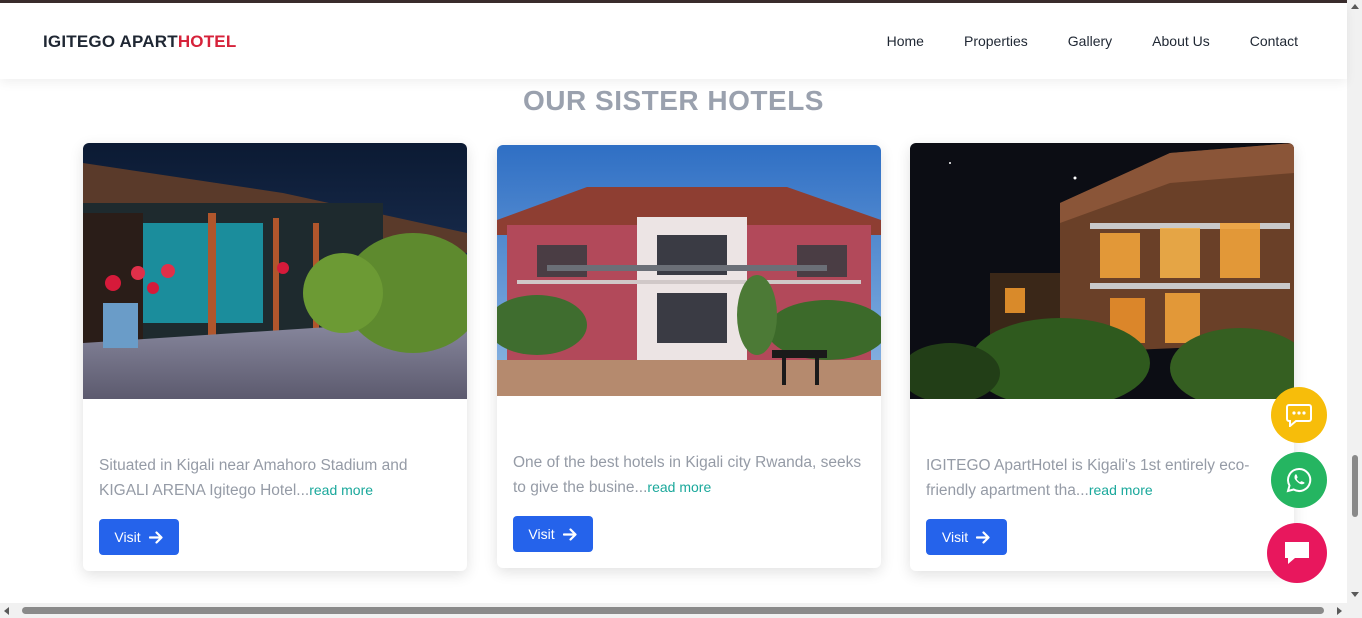 The height and width of the screenshot is (618, 1362). I want to click on vertical-scroll-thumb, so click(1355, 486).